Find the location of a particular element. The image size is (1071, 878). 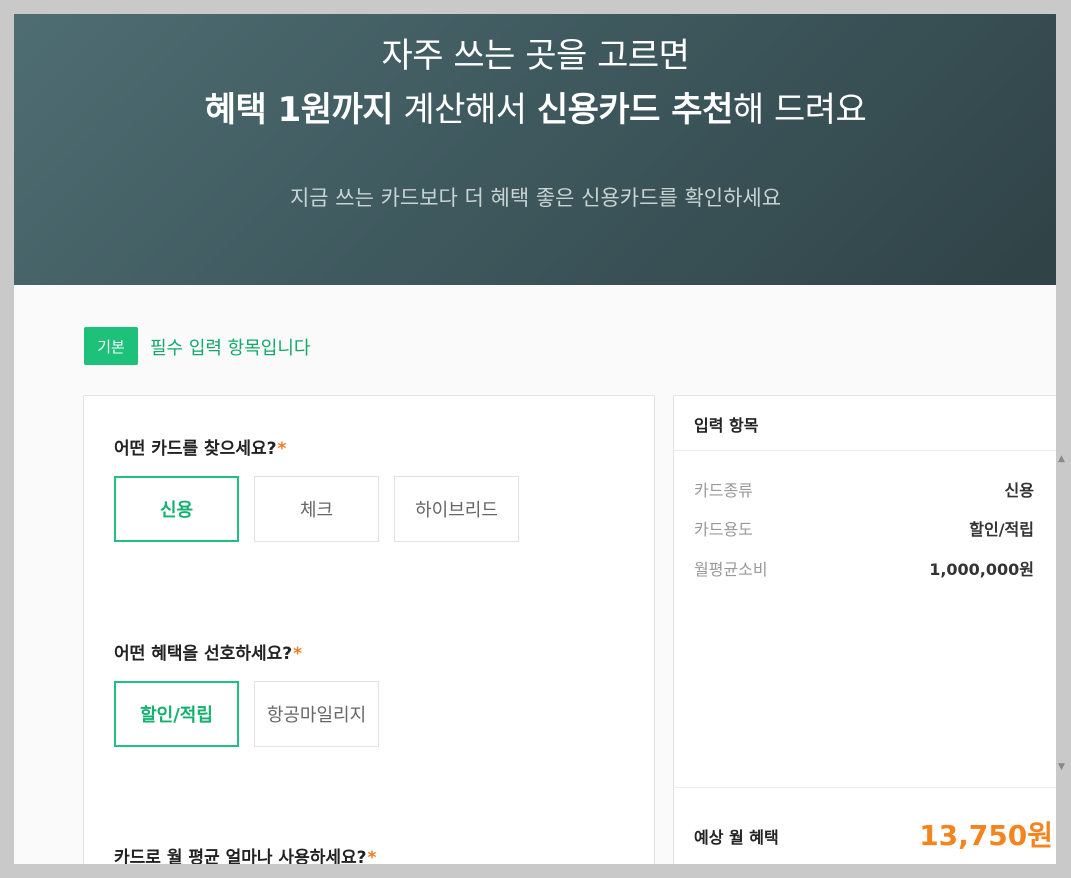

summary-title: 입력 항목 is located at coordinates (726, 425).